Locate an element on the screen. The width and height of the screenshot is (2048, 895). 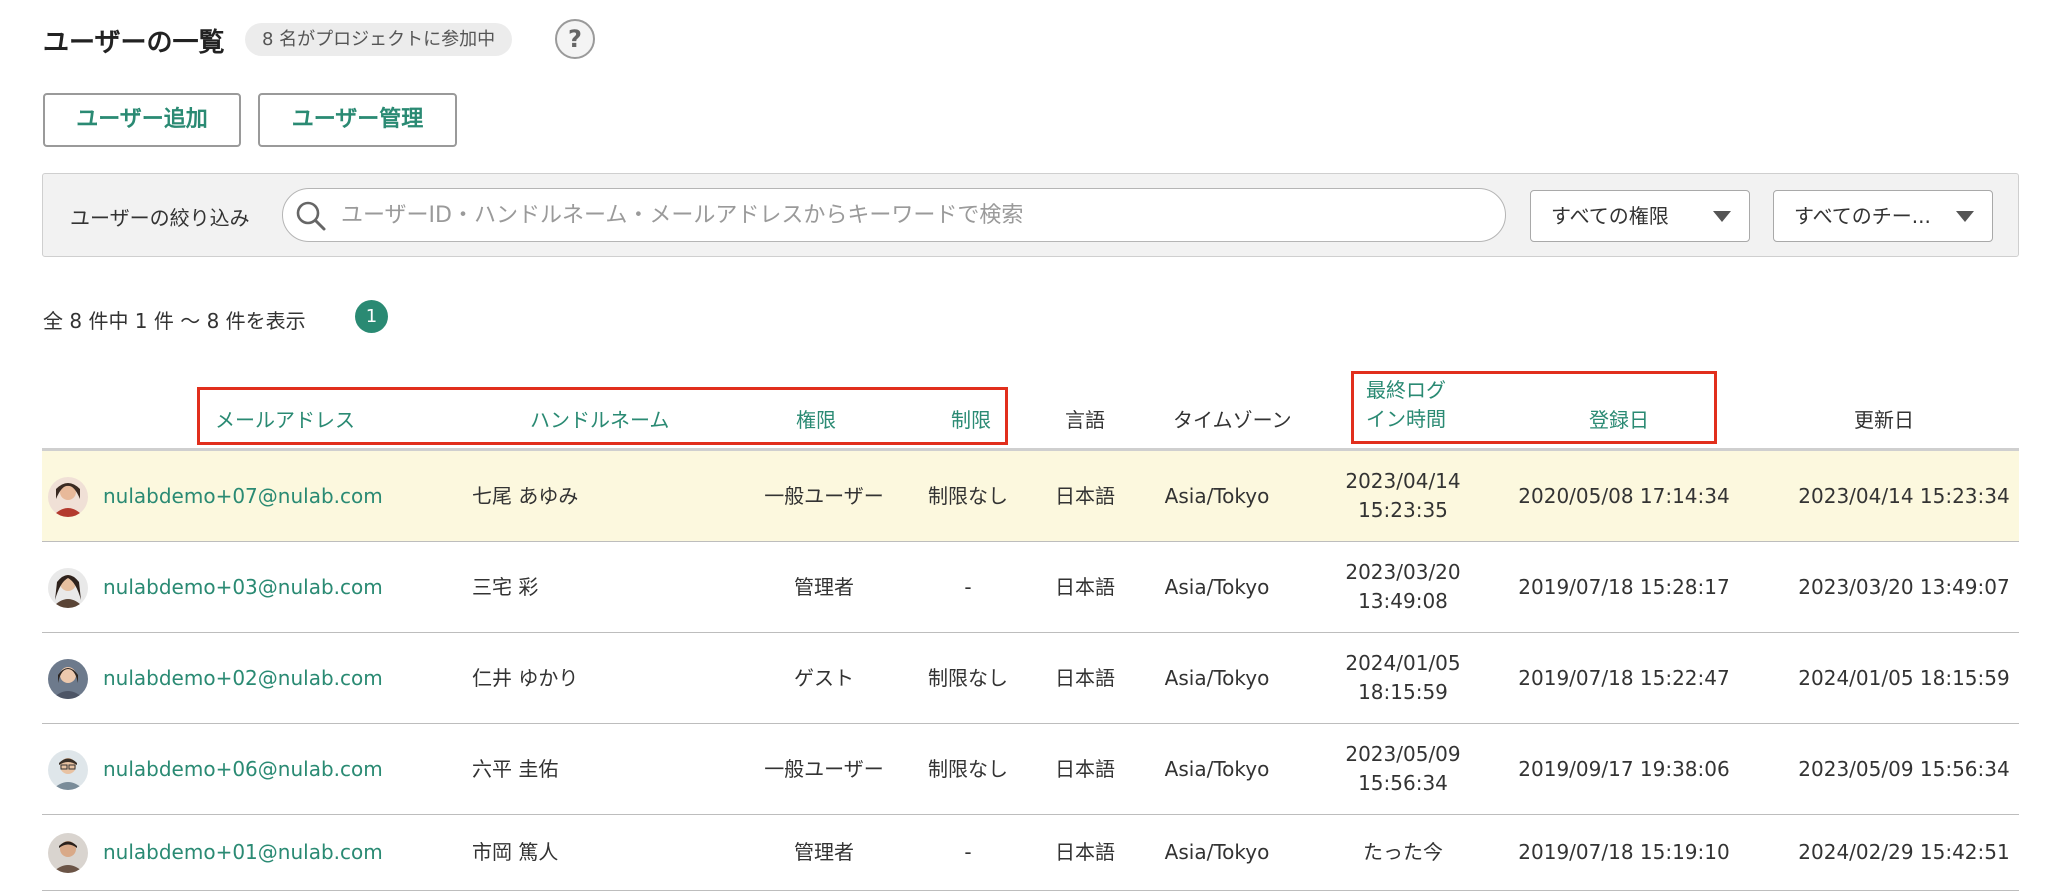
user-handle: 七尾 あゆみ is located at coordinates (525, 496).